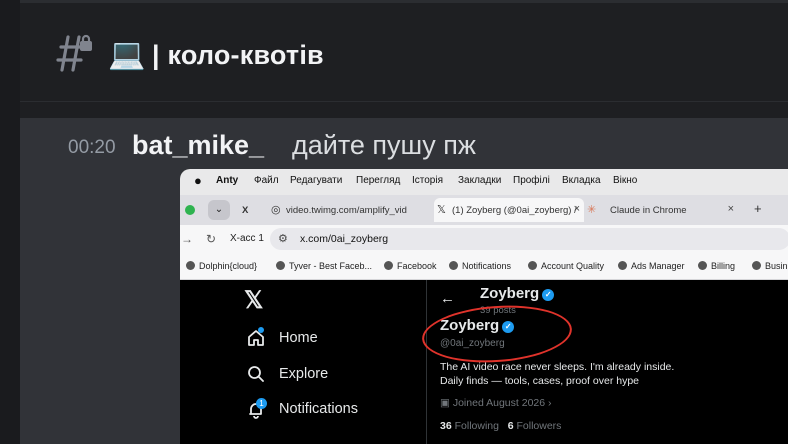  I want to click on channel-name: | коло-квотів, so click(238, 55).